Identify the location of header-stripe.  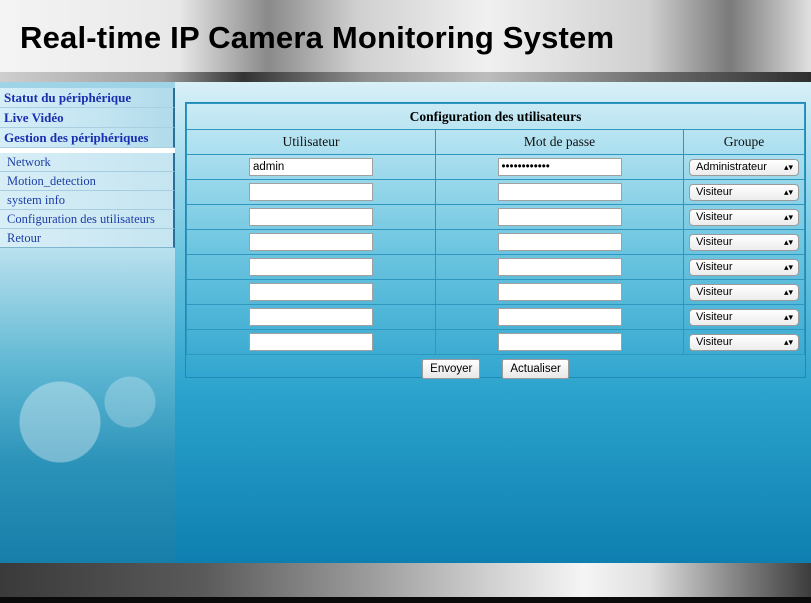
(405, 77).